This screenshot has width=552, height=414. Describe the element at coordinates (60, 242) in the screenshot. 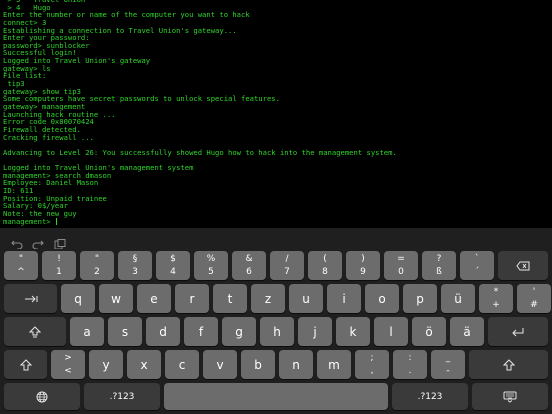

I see `paste-icon` at that location.